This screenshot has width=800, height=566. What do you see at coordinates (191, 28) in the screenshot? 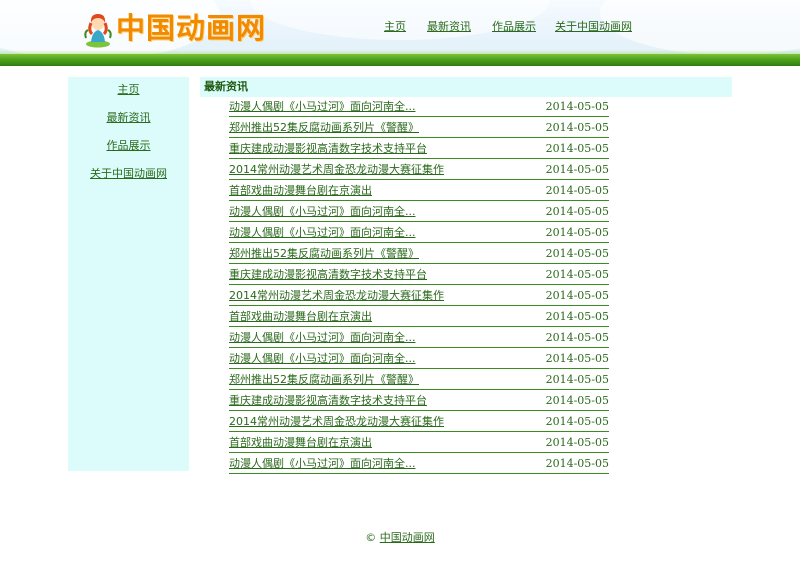
I see `logo-text: 中国动画网` at bounding box center [191, 28].